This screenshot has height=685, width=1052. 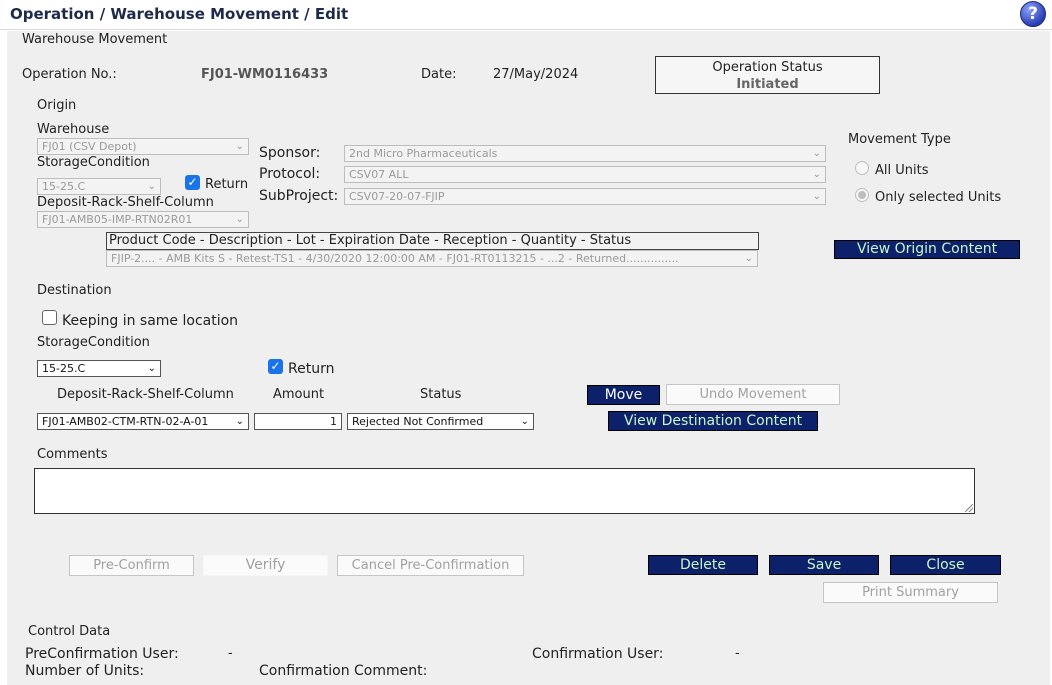 I want to click on dest-drsc-label: Deposit-Rack-Shelf-Column, so click(x=145, y=394).